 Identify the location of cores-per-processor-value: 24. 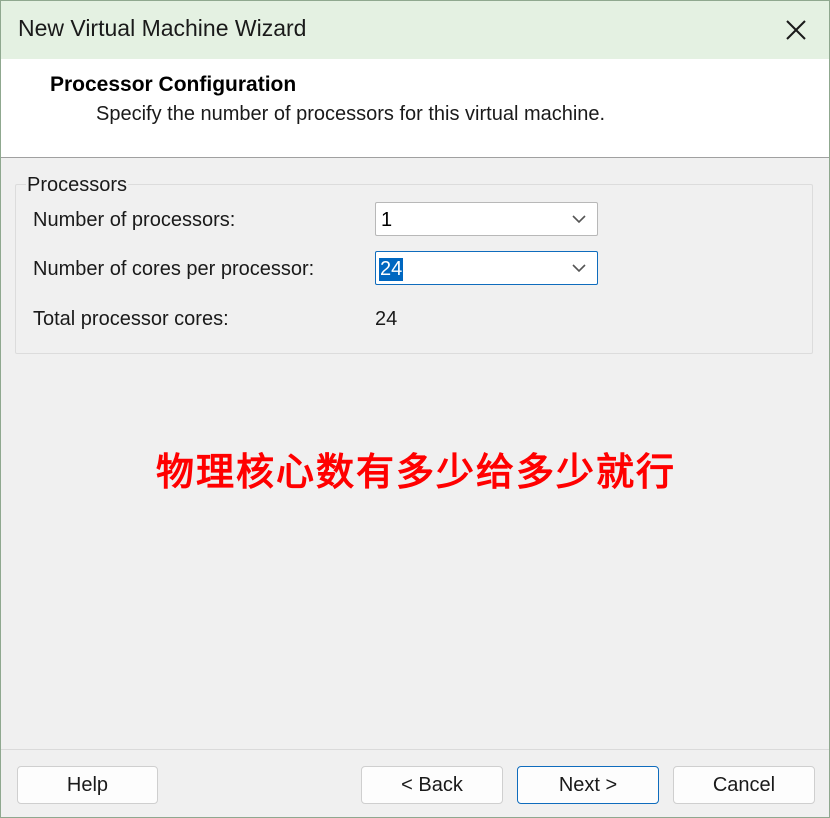
(391, 269).